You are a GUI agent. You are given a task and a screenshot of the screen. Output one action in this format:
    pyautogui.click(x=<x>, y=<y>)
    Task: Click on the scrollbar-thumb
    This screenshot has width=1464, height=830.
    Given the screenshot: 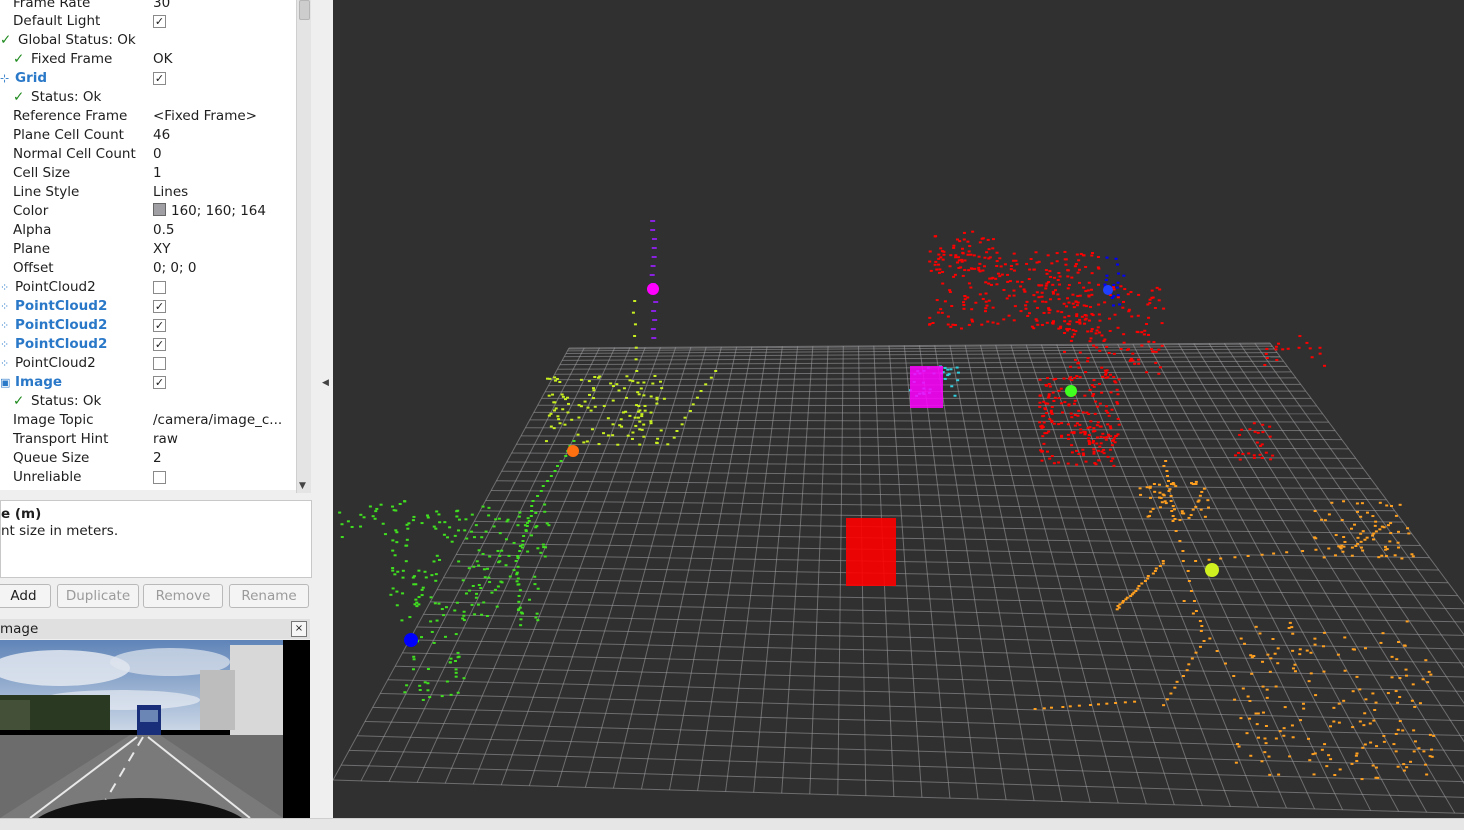 What is the action you would take?
    pyautogui.click(x=304, y=10)
    